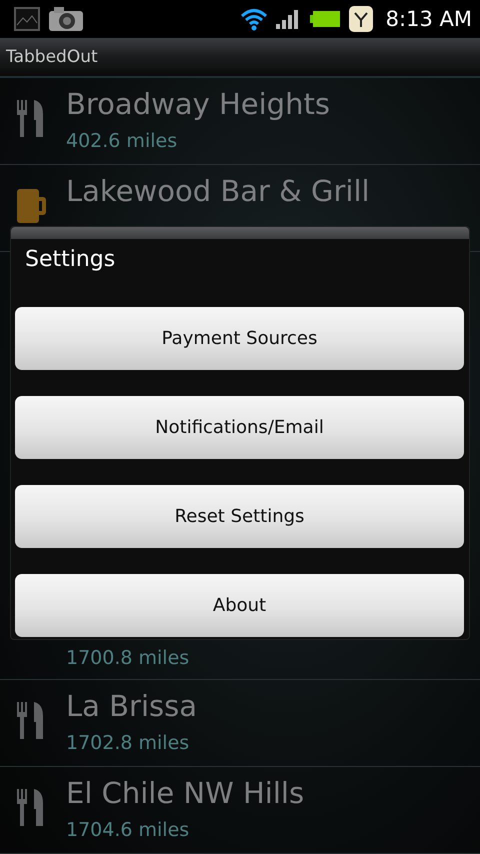 This screenshot has width=480, height=854. I want to click on venue-name: Broadway Heights, so click(198, 104).